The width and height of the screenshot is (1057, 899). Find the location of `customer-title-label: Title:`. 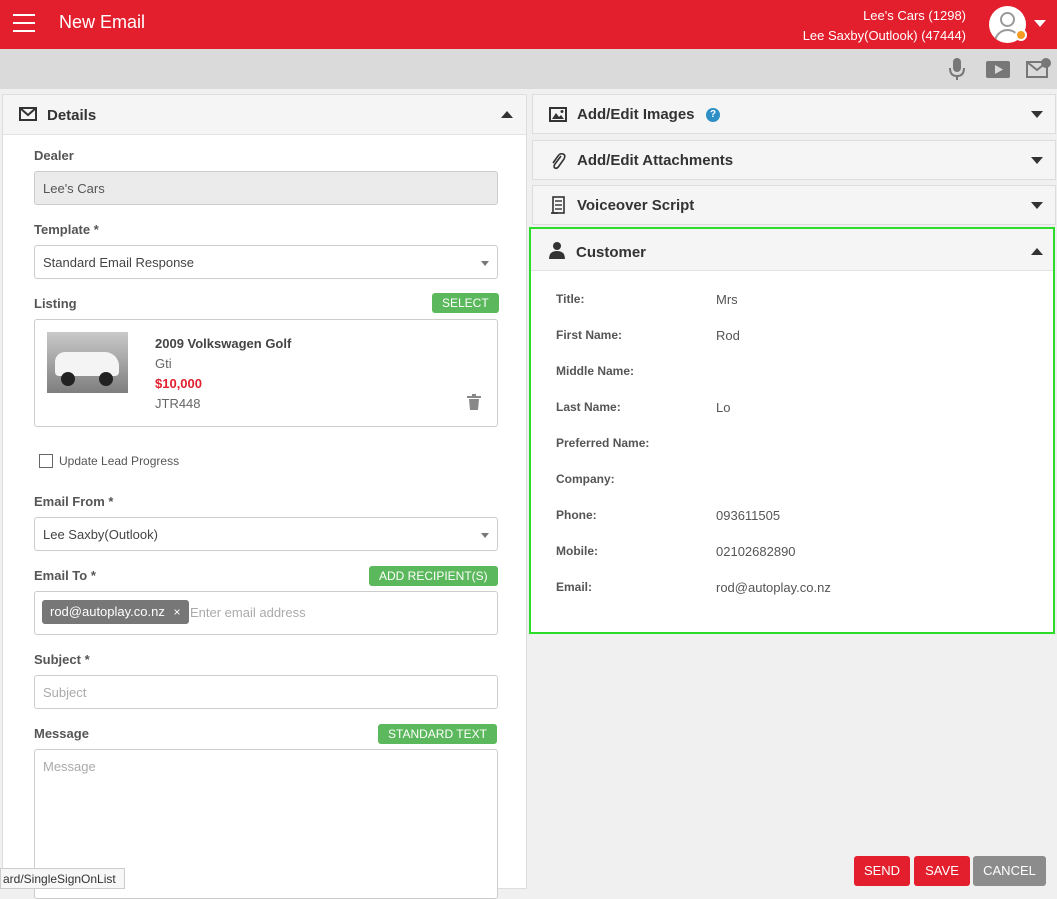

customer-title-label: Title: is located at coordinates (570, 299).